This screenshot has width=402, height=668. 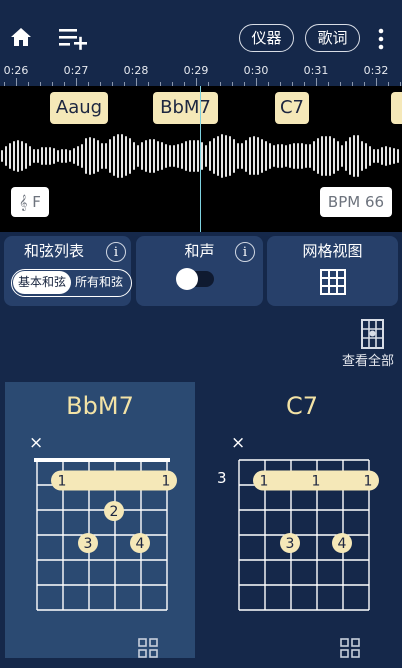 What do you see at coordinates (332, 38) in the screenshot?
I see `lyrics-button: 歌词` at bounding box center [332, 38].